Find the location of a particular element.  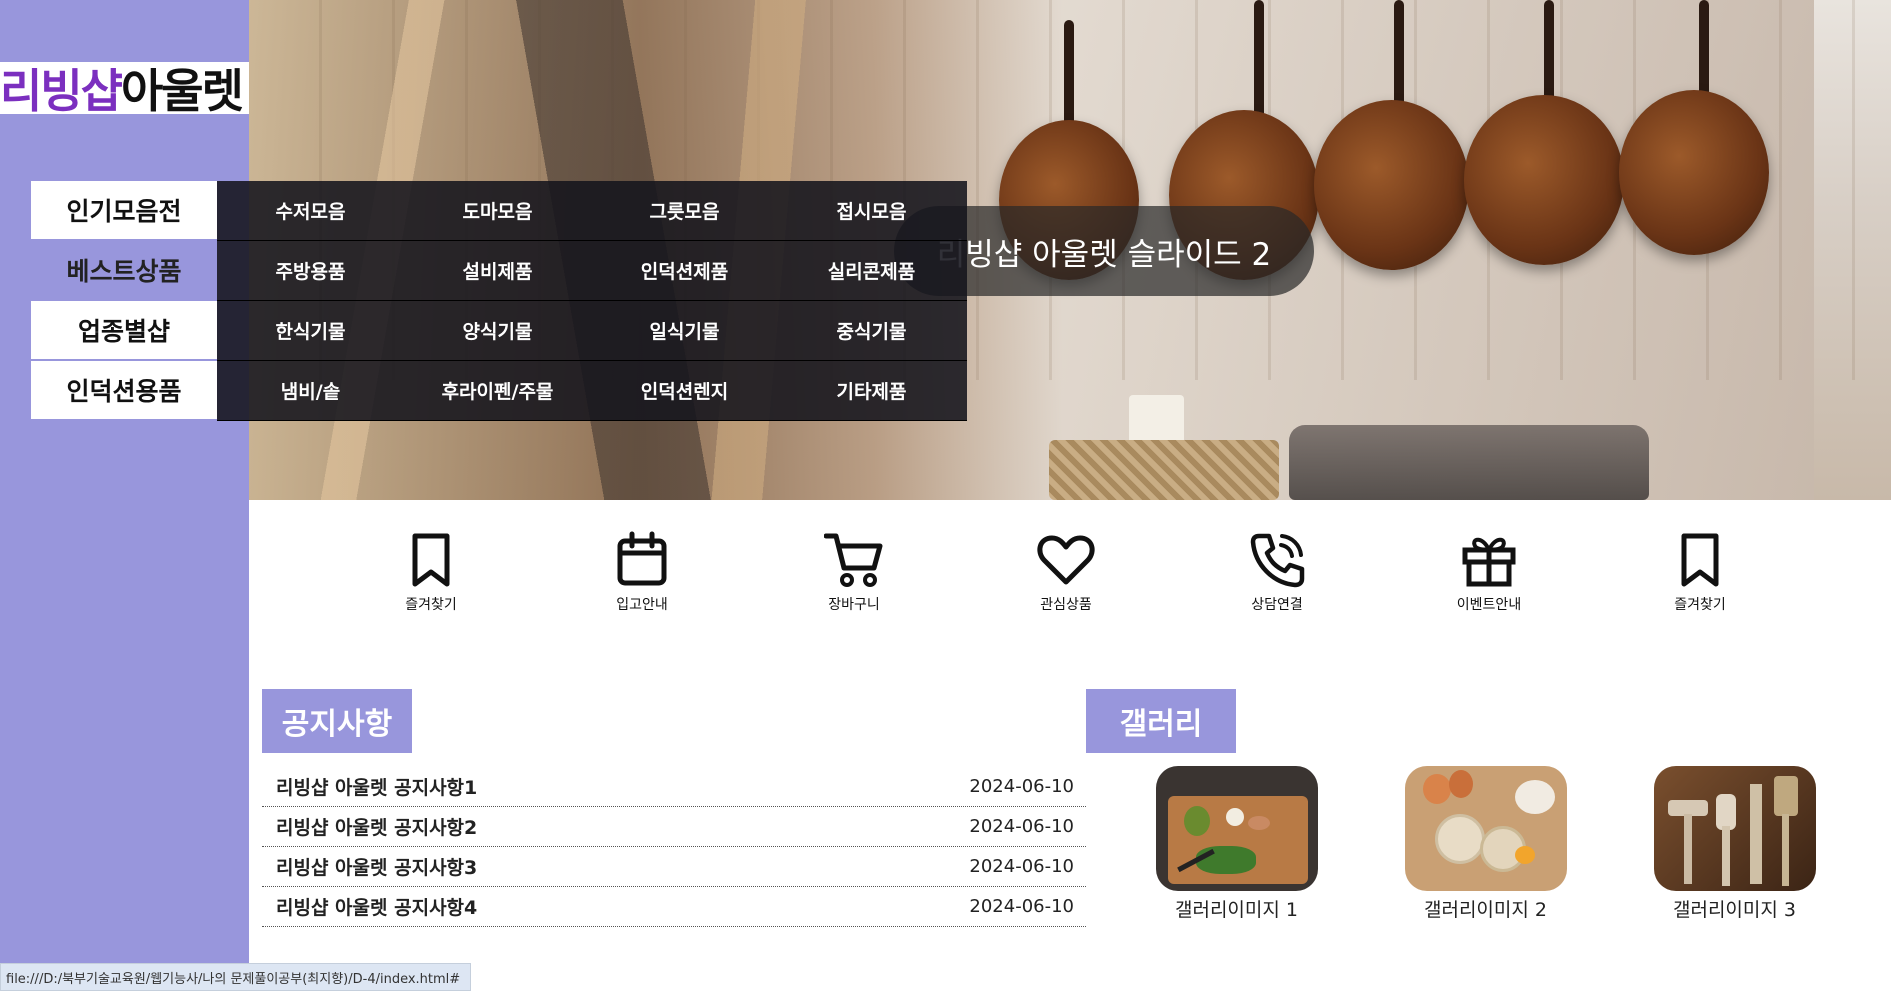

notice-item-title: 리빙샵 아울렛 공지사항1 is located at coordinates (376, 786).